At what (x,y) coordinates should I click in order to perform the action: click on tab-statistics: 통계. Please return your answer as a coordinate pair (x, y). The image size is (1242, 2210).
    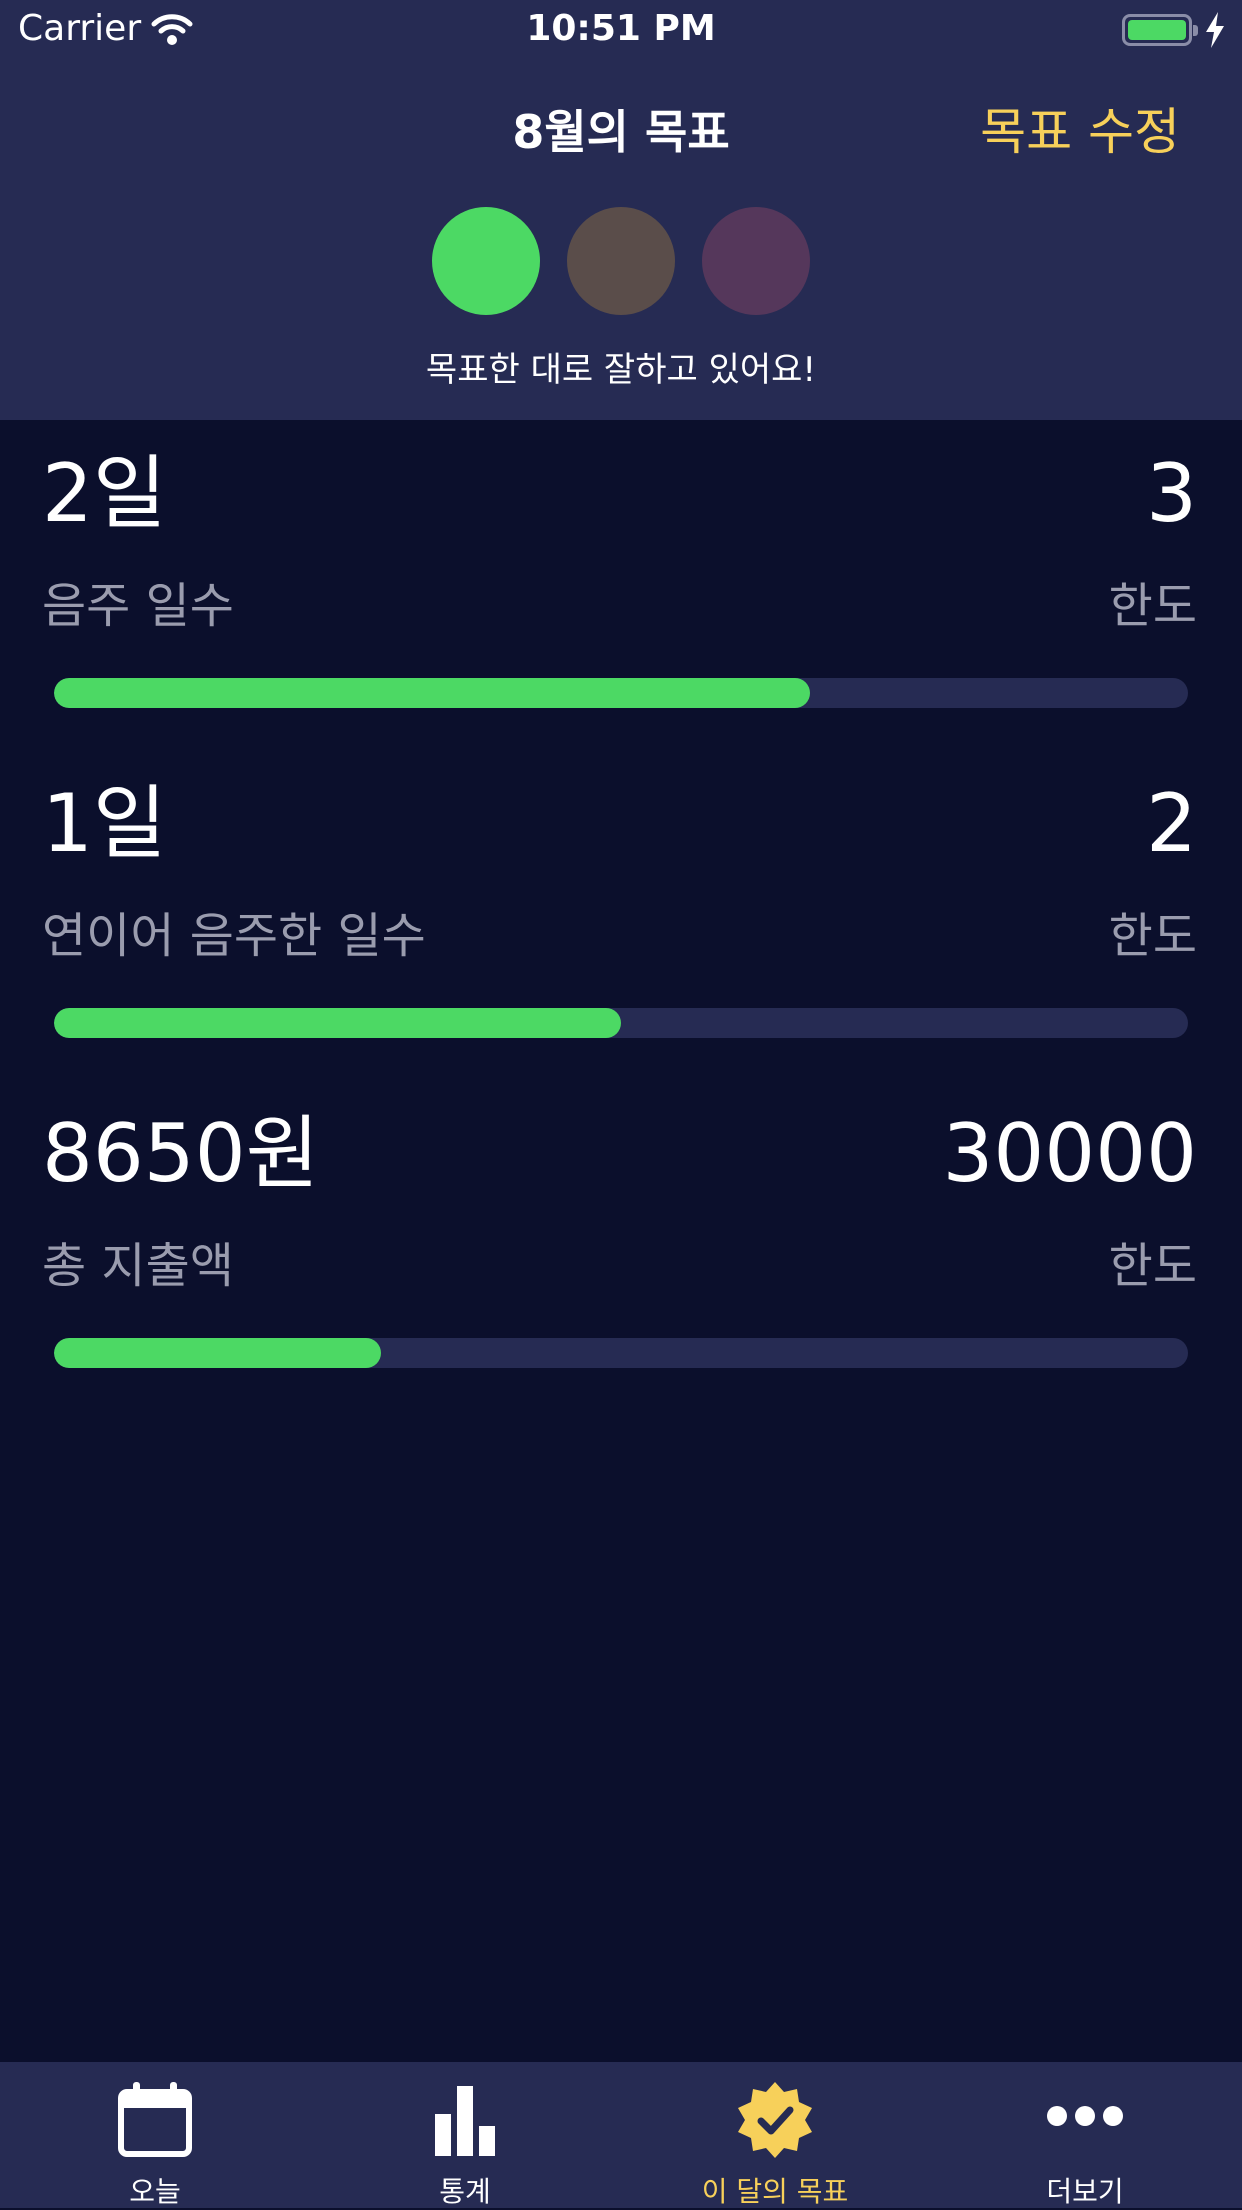
    Looking at the image, I should click on (465, 2135).